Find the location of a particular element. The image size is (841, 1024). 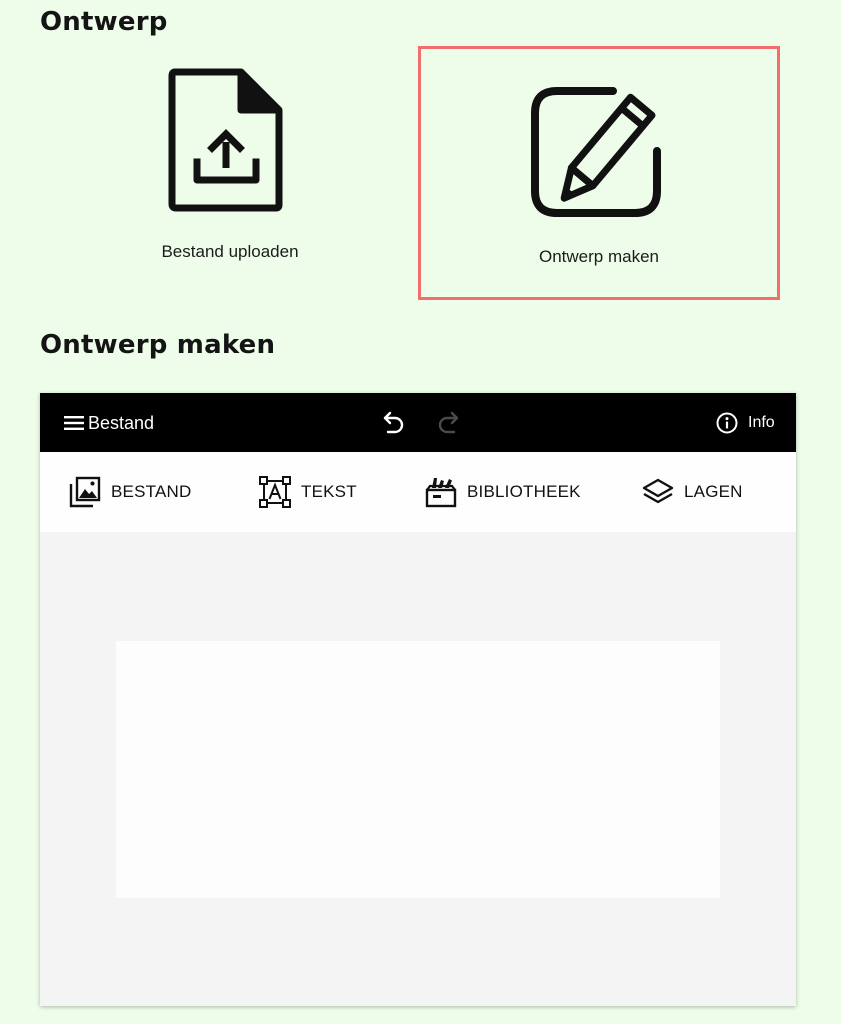

info-icon is located at coordinates (727, 423).